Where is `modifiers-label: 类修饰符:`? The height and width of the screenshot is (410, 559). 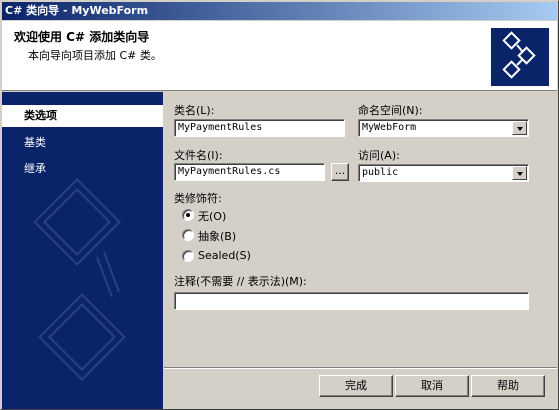
modifiers-label: 类修饰符: is located at coordinates (198, 198).